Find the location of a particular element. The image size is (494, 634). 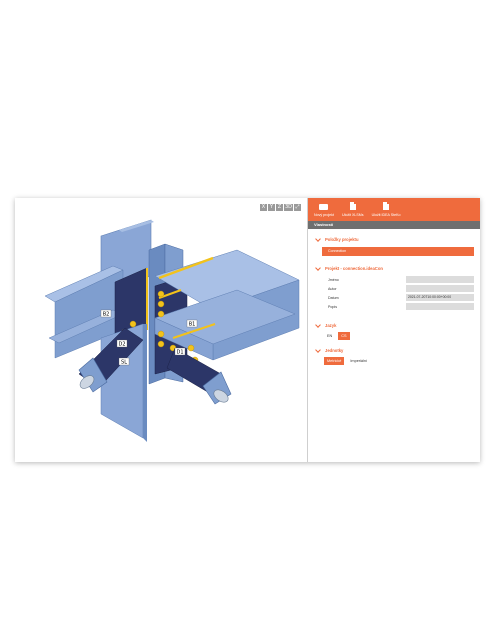

units-group: Jednotky Metrické Imperiální is located at coordinates (394, 355).